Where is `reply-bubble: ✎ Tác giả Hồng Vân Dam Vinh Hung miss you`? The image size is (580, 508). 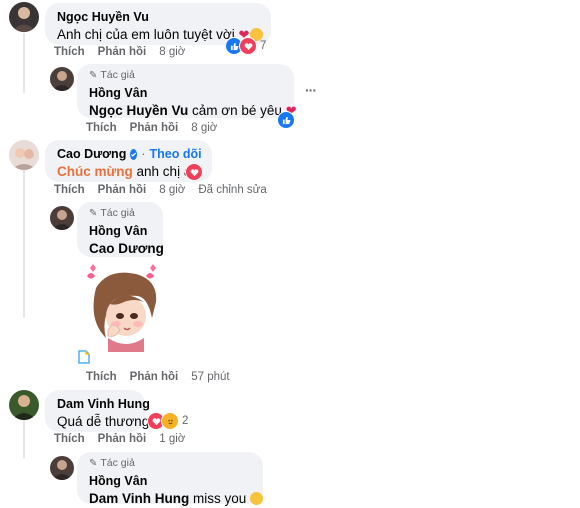 reply-bubble: ✎ Tác giả Hồng Vân Dam Vinh Hung miss you is located at coordinates (170, 479).